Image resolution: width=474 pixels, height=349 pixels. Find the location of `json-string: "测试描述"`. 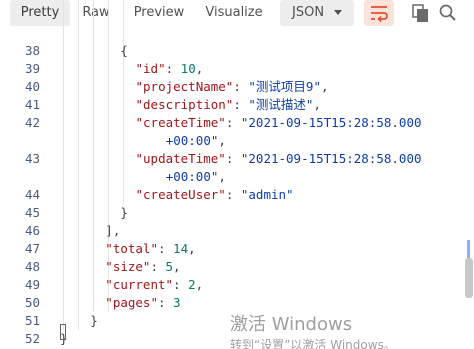

json-string: "测试描述" is located at coordinates (281, 104).